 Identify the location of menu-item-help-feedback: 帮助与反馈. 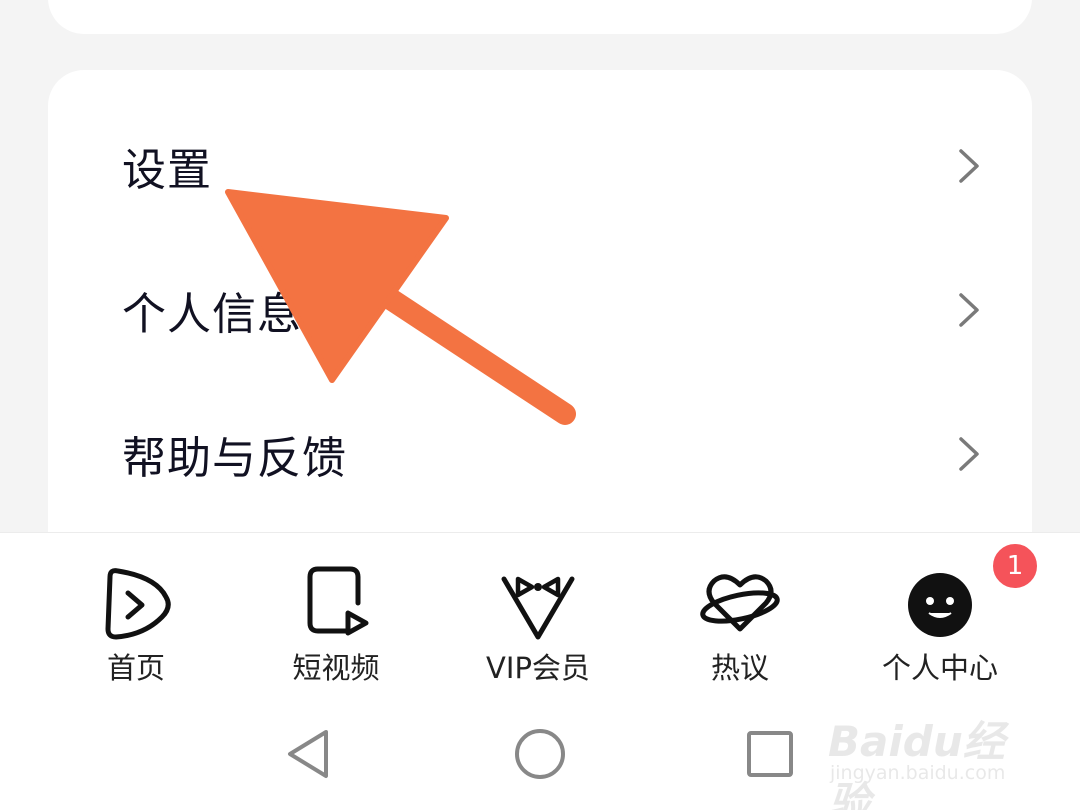
(540, 454).